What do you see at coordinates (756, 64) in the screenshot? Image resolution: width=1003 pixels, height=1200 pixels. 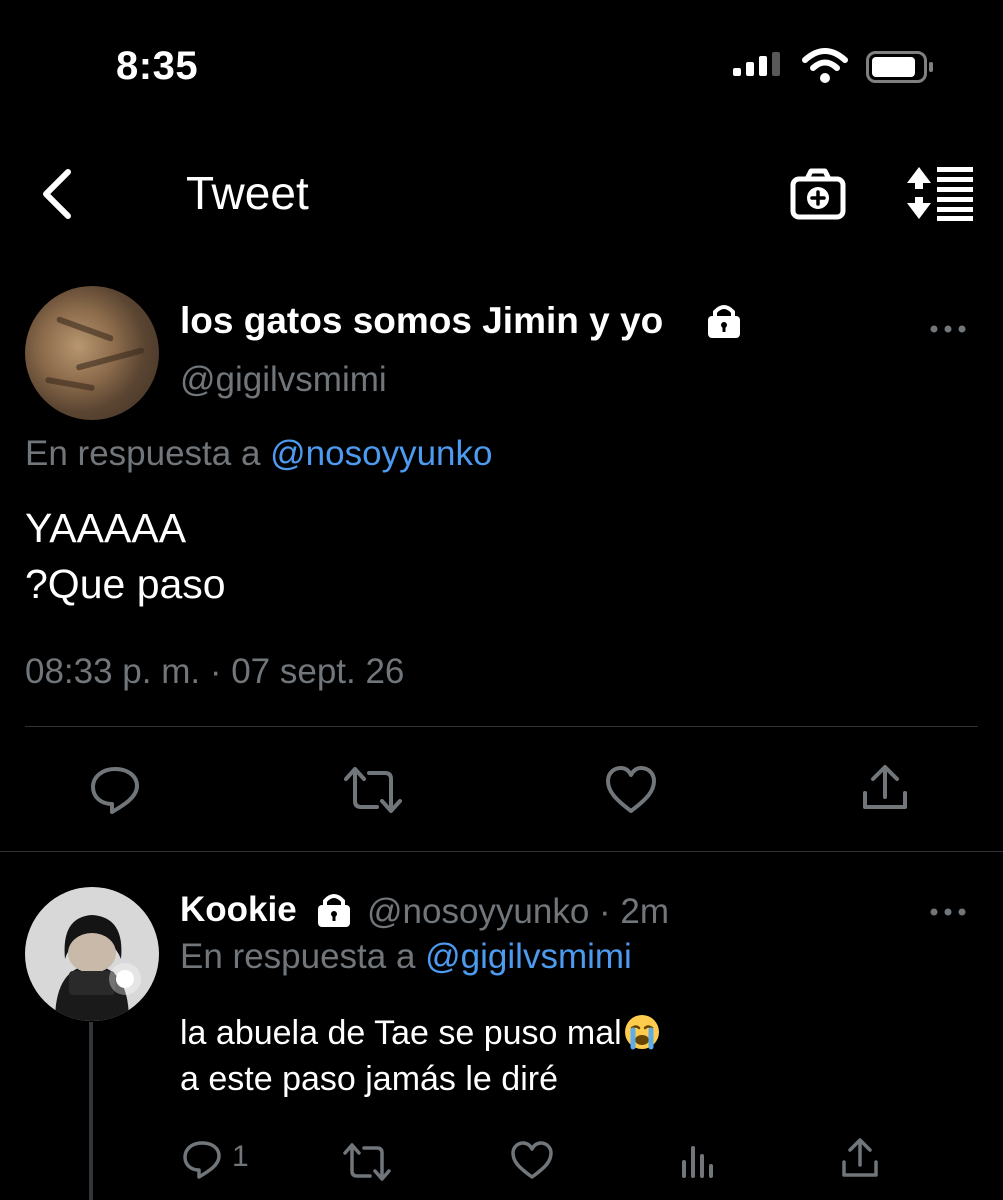 I see `cellular-signal-icon` at bounding box center [756, 64].